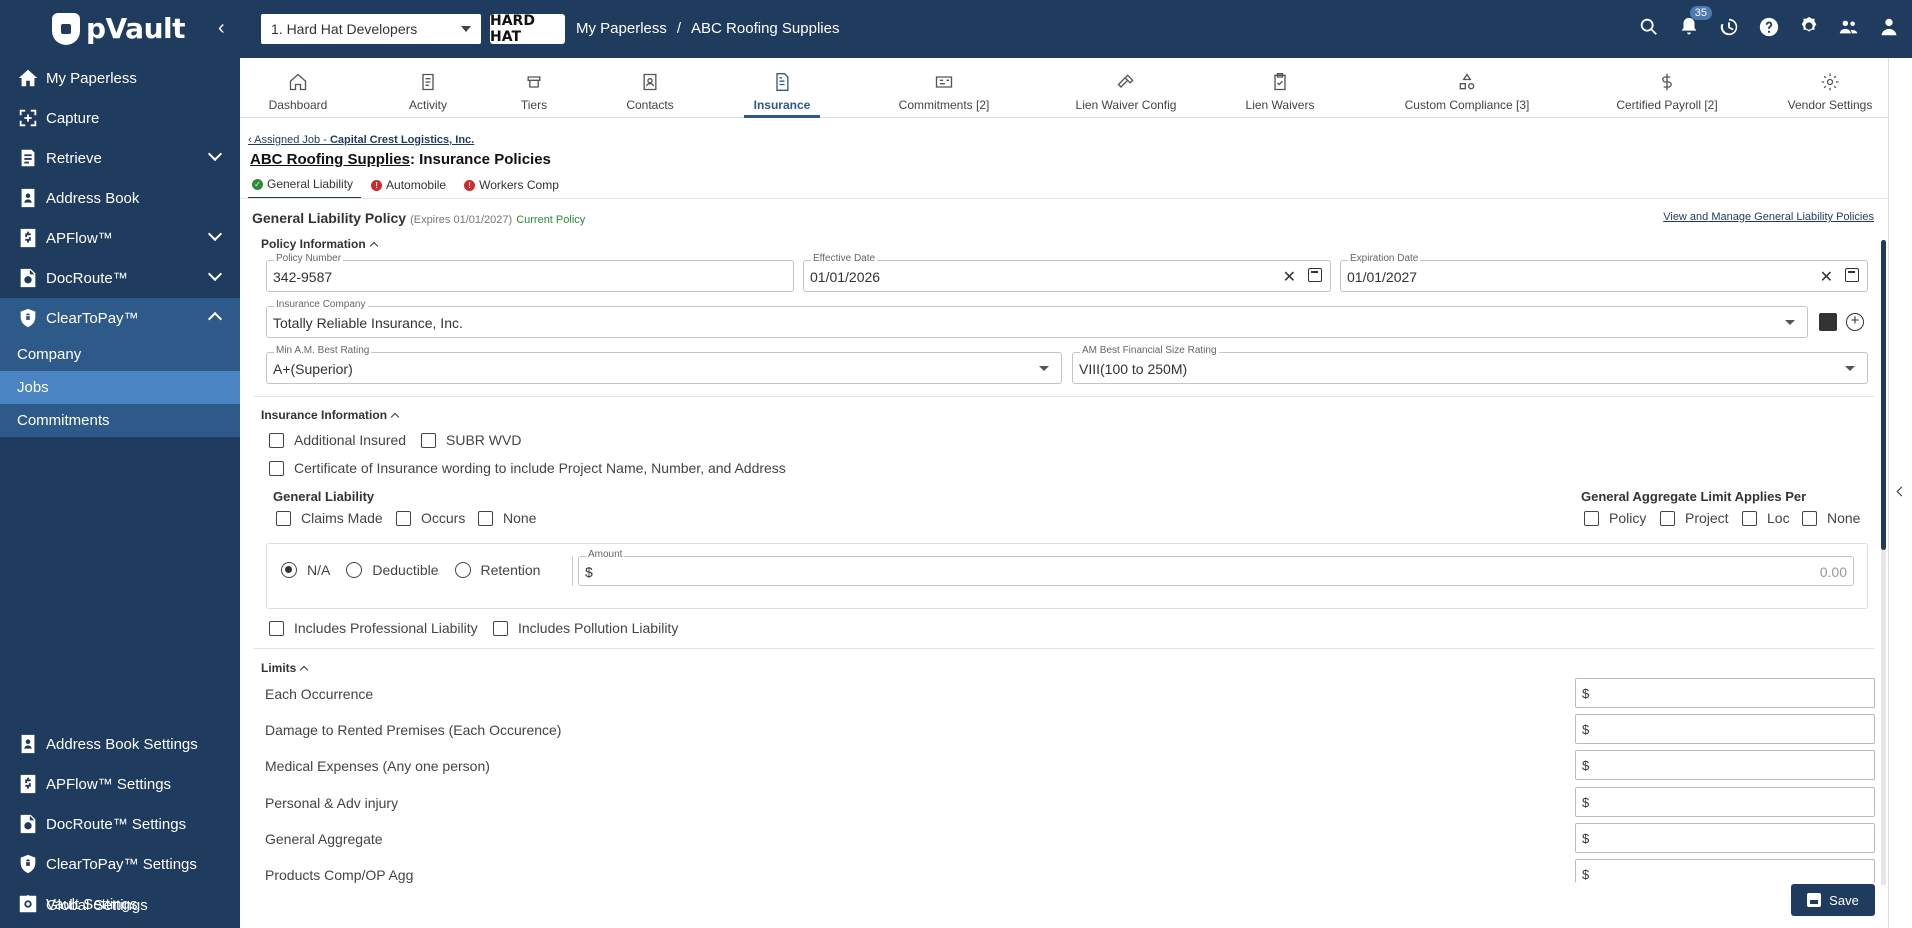 This screenshot has height=928, width=1912. What do you see at coordinates (430, 518) in the screenshot?
I see `occurs-checkbox: Occurs` at bounding box center [430, 518].